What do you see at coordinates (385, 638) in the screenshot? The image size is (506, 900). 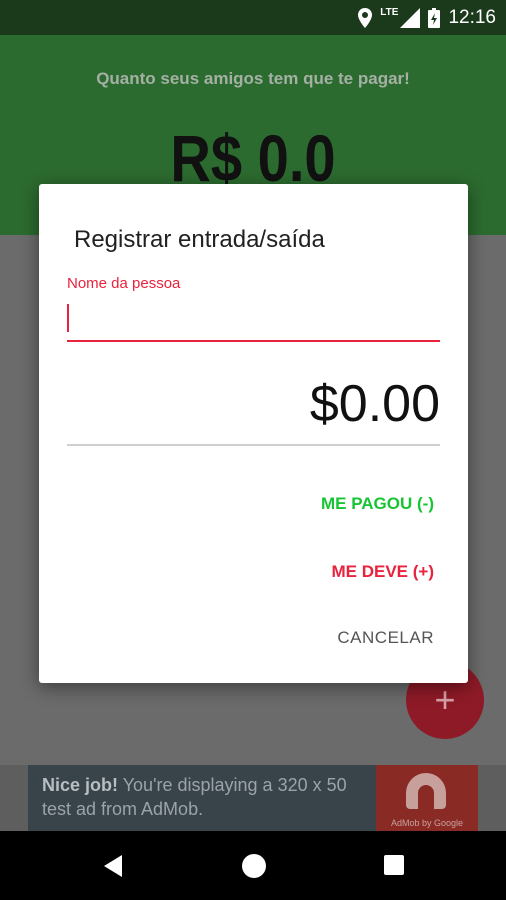 I see `cancel-button: CANCELAR` at bounding box center [385, 638].